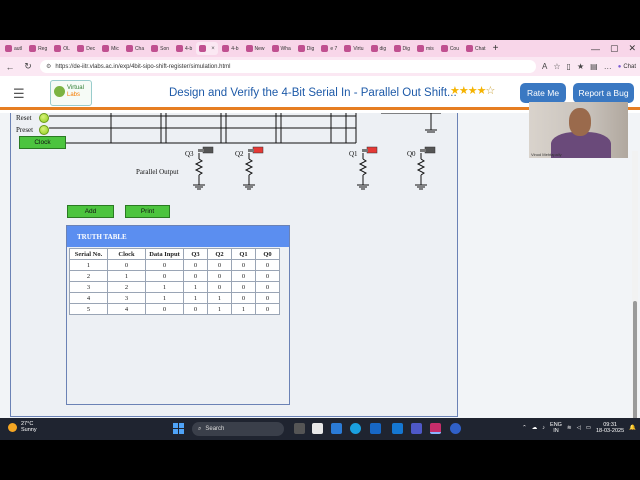 The width and height of the screenshot is (640, 480). Describe the element at coordinates (476, 48) in the screenshot. I see `browser-tab: Chat` at that location.